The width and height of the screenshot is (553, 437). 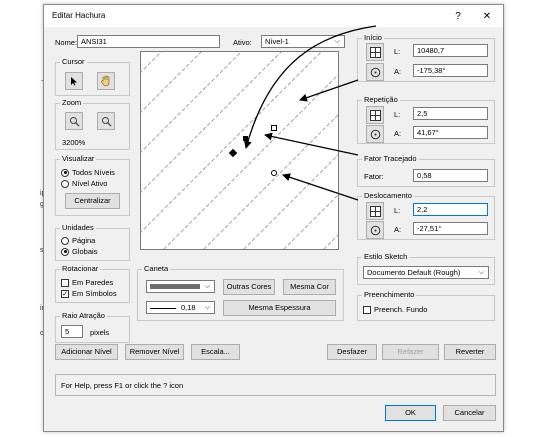 What do you see at coordinates (245, 138) in the screenshot?
I see `handle-square-filled` at bounding box center [245, 138].